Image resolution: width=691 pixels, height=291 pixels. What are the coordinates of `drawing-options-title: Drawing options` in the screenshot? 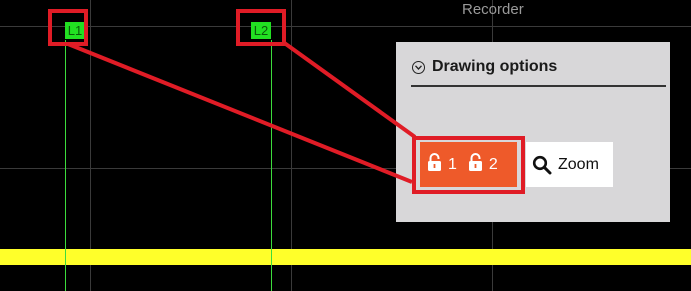 It's located at (495, 66).